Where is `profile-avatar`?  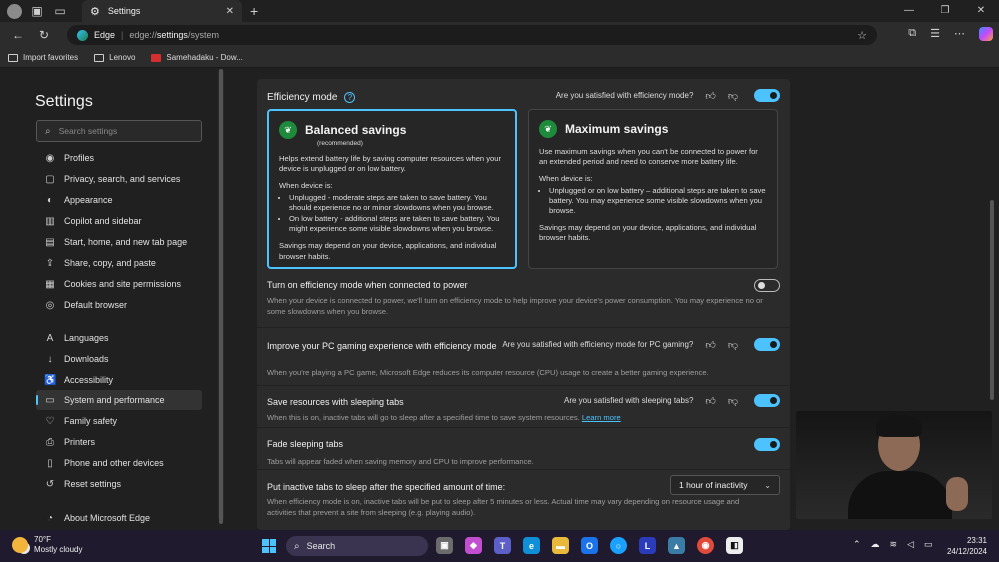
profile-avatar is located at coordinates (14, 11).